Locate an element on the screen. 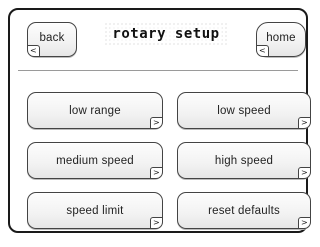  back-button: back < is located at coordinates (52, 39).